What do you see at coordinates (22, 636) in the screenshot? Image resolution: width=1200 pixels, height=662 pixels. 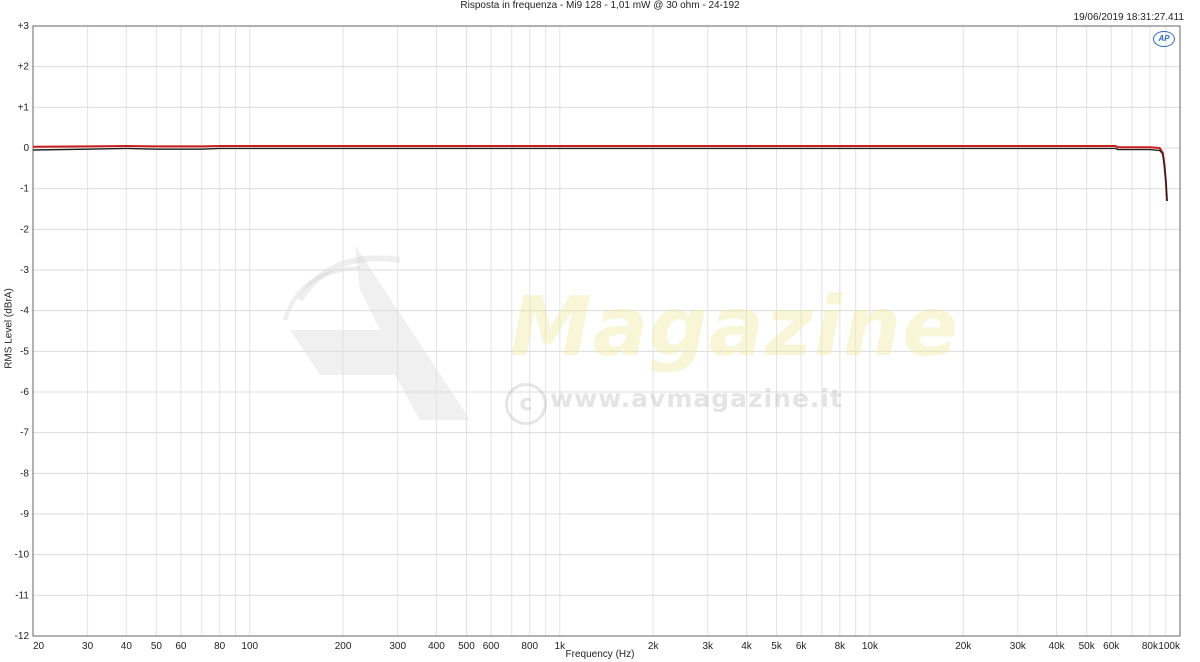 I see `y-tick-label: -12` at bounding box center [22, 636].